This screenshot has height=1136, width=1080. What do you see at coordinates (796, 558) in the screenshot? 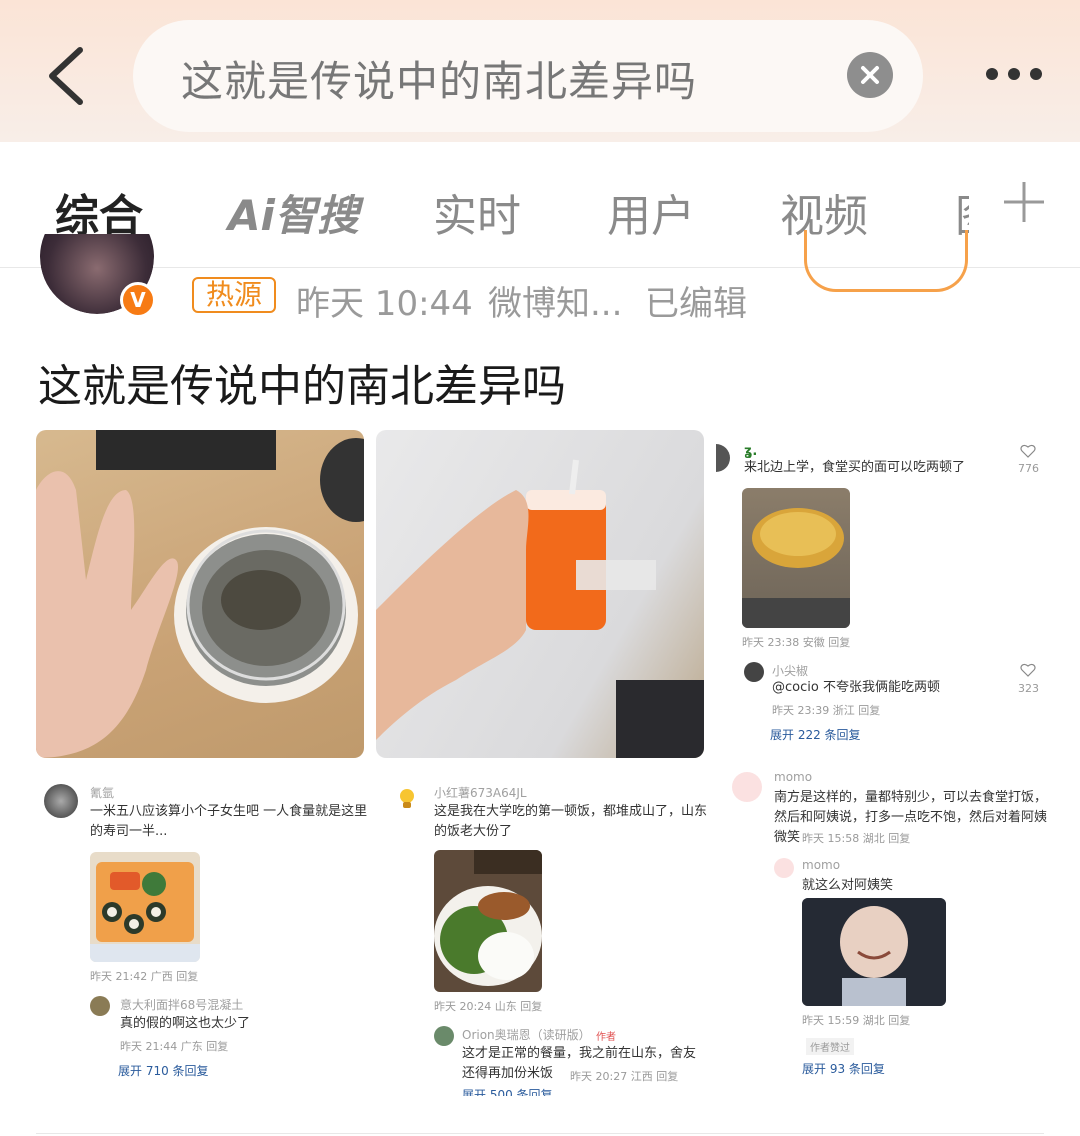
I see `noodle-photo` at bounding box center [796, 558].